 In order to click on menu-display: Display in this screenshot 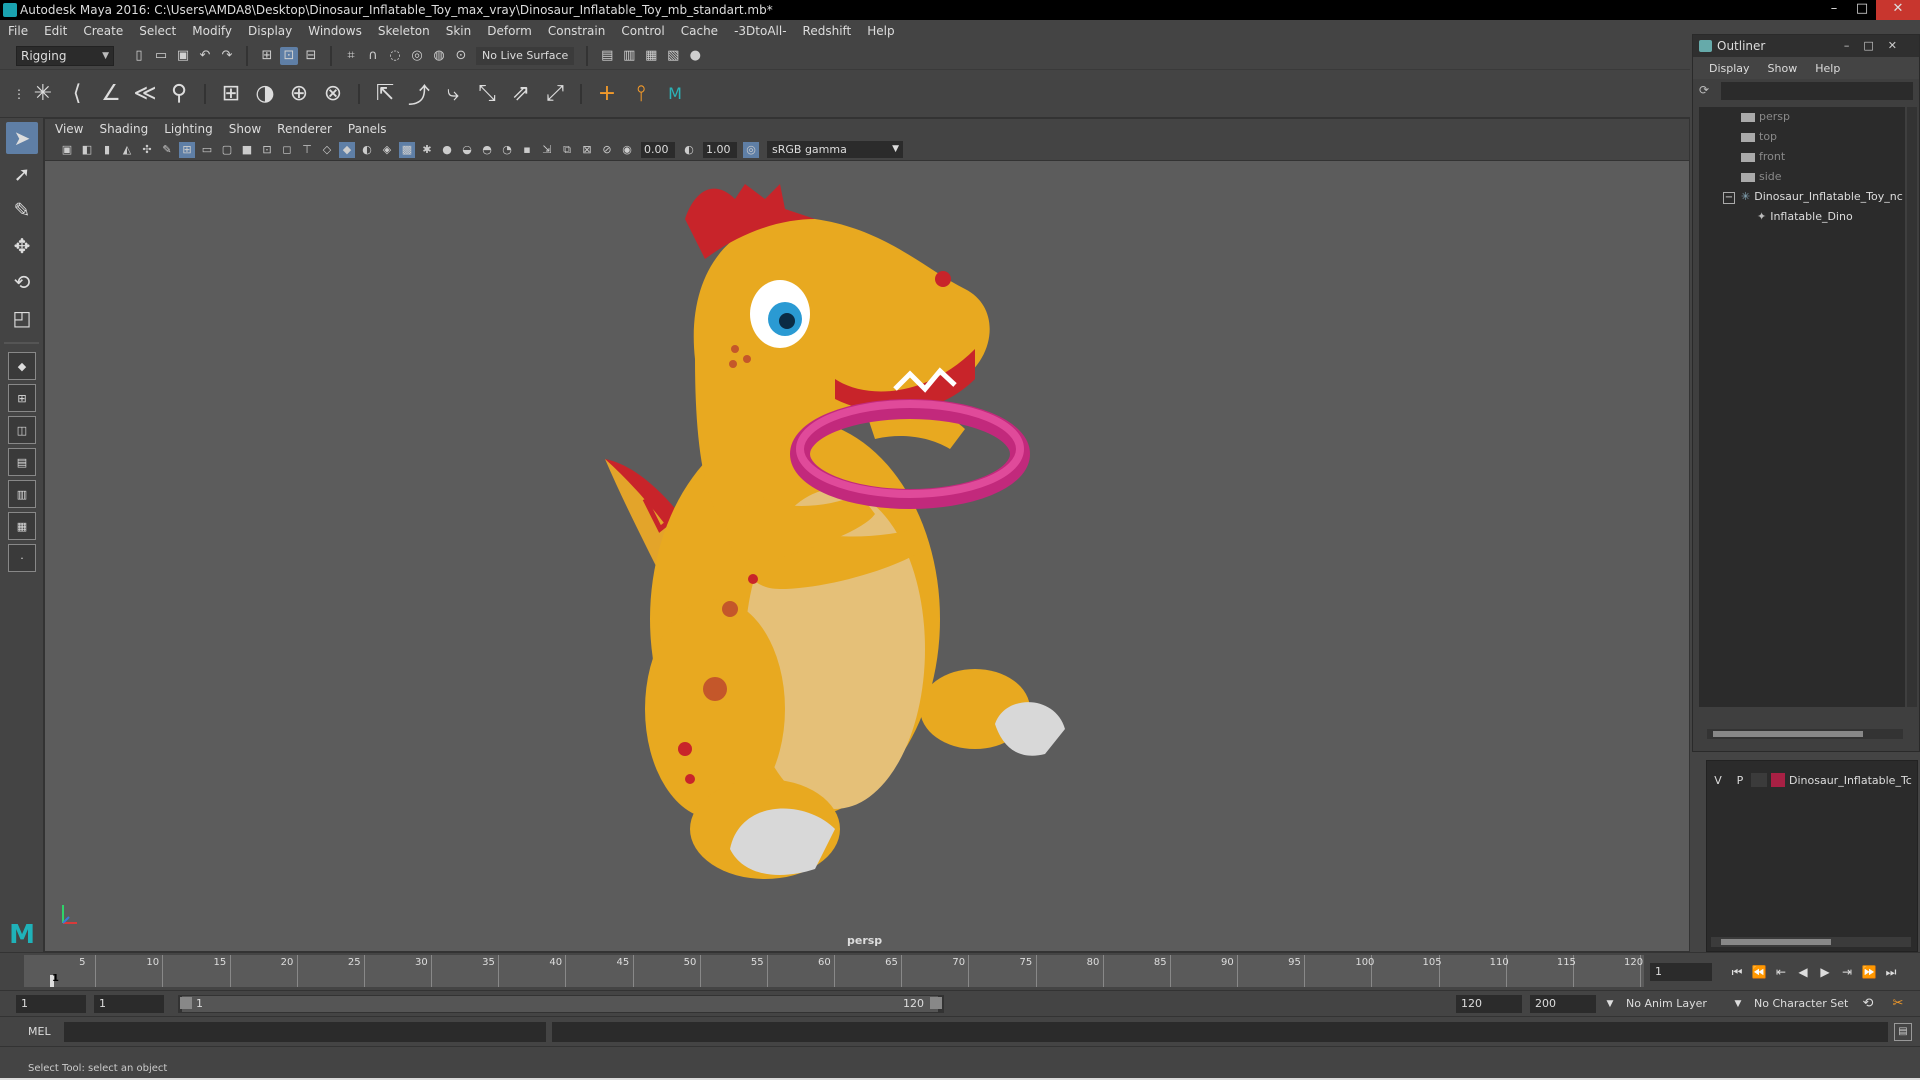, I will do `click(270, 31)`.